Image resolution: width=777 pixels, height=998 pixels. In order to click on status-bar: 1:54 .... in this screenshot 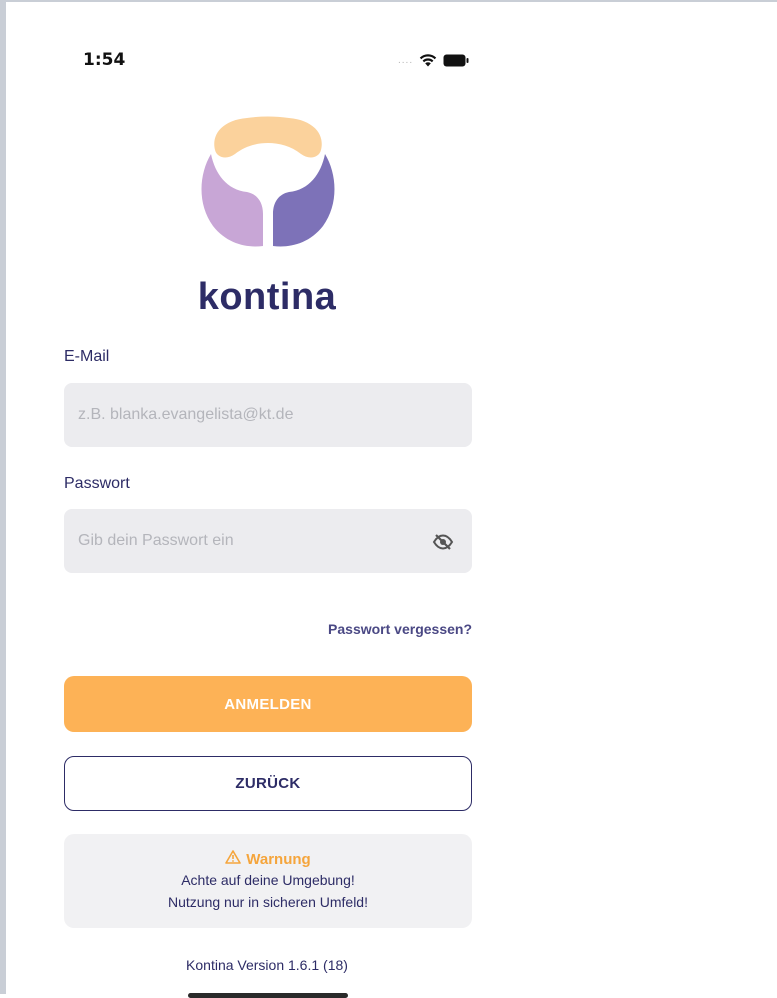, I will do `click(391, 57)`.